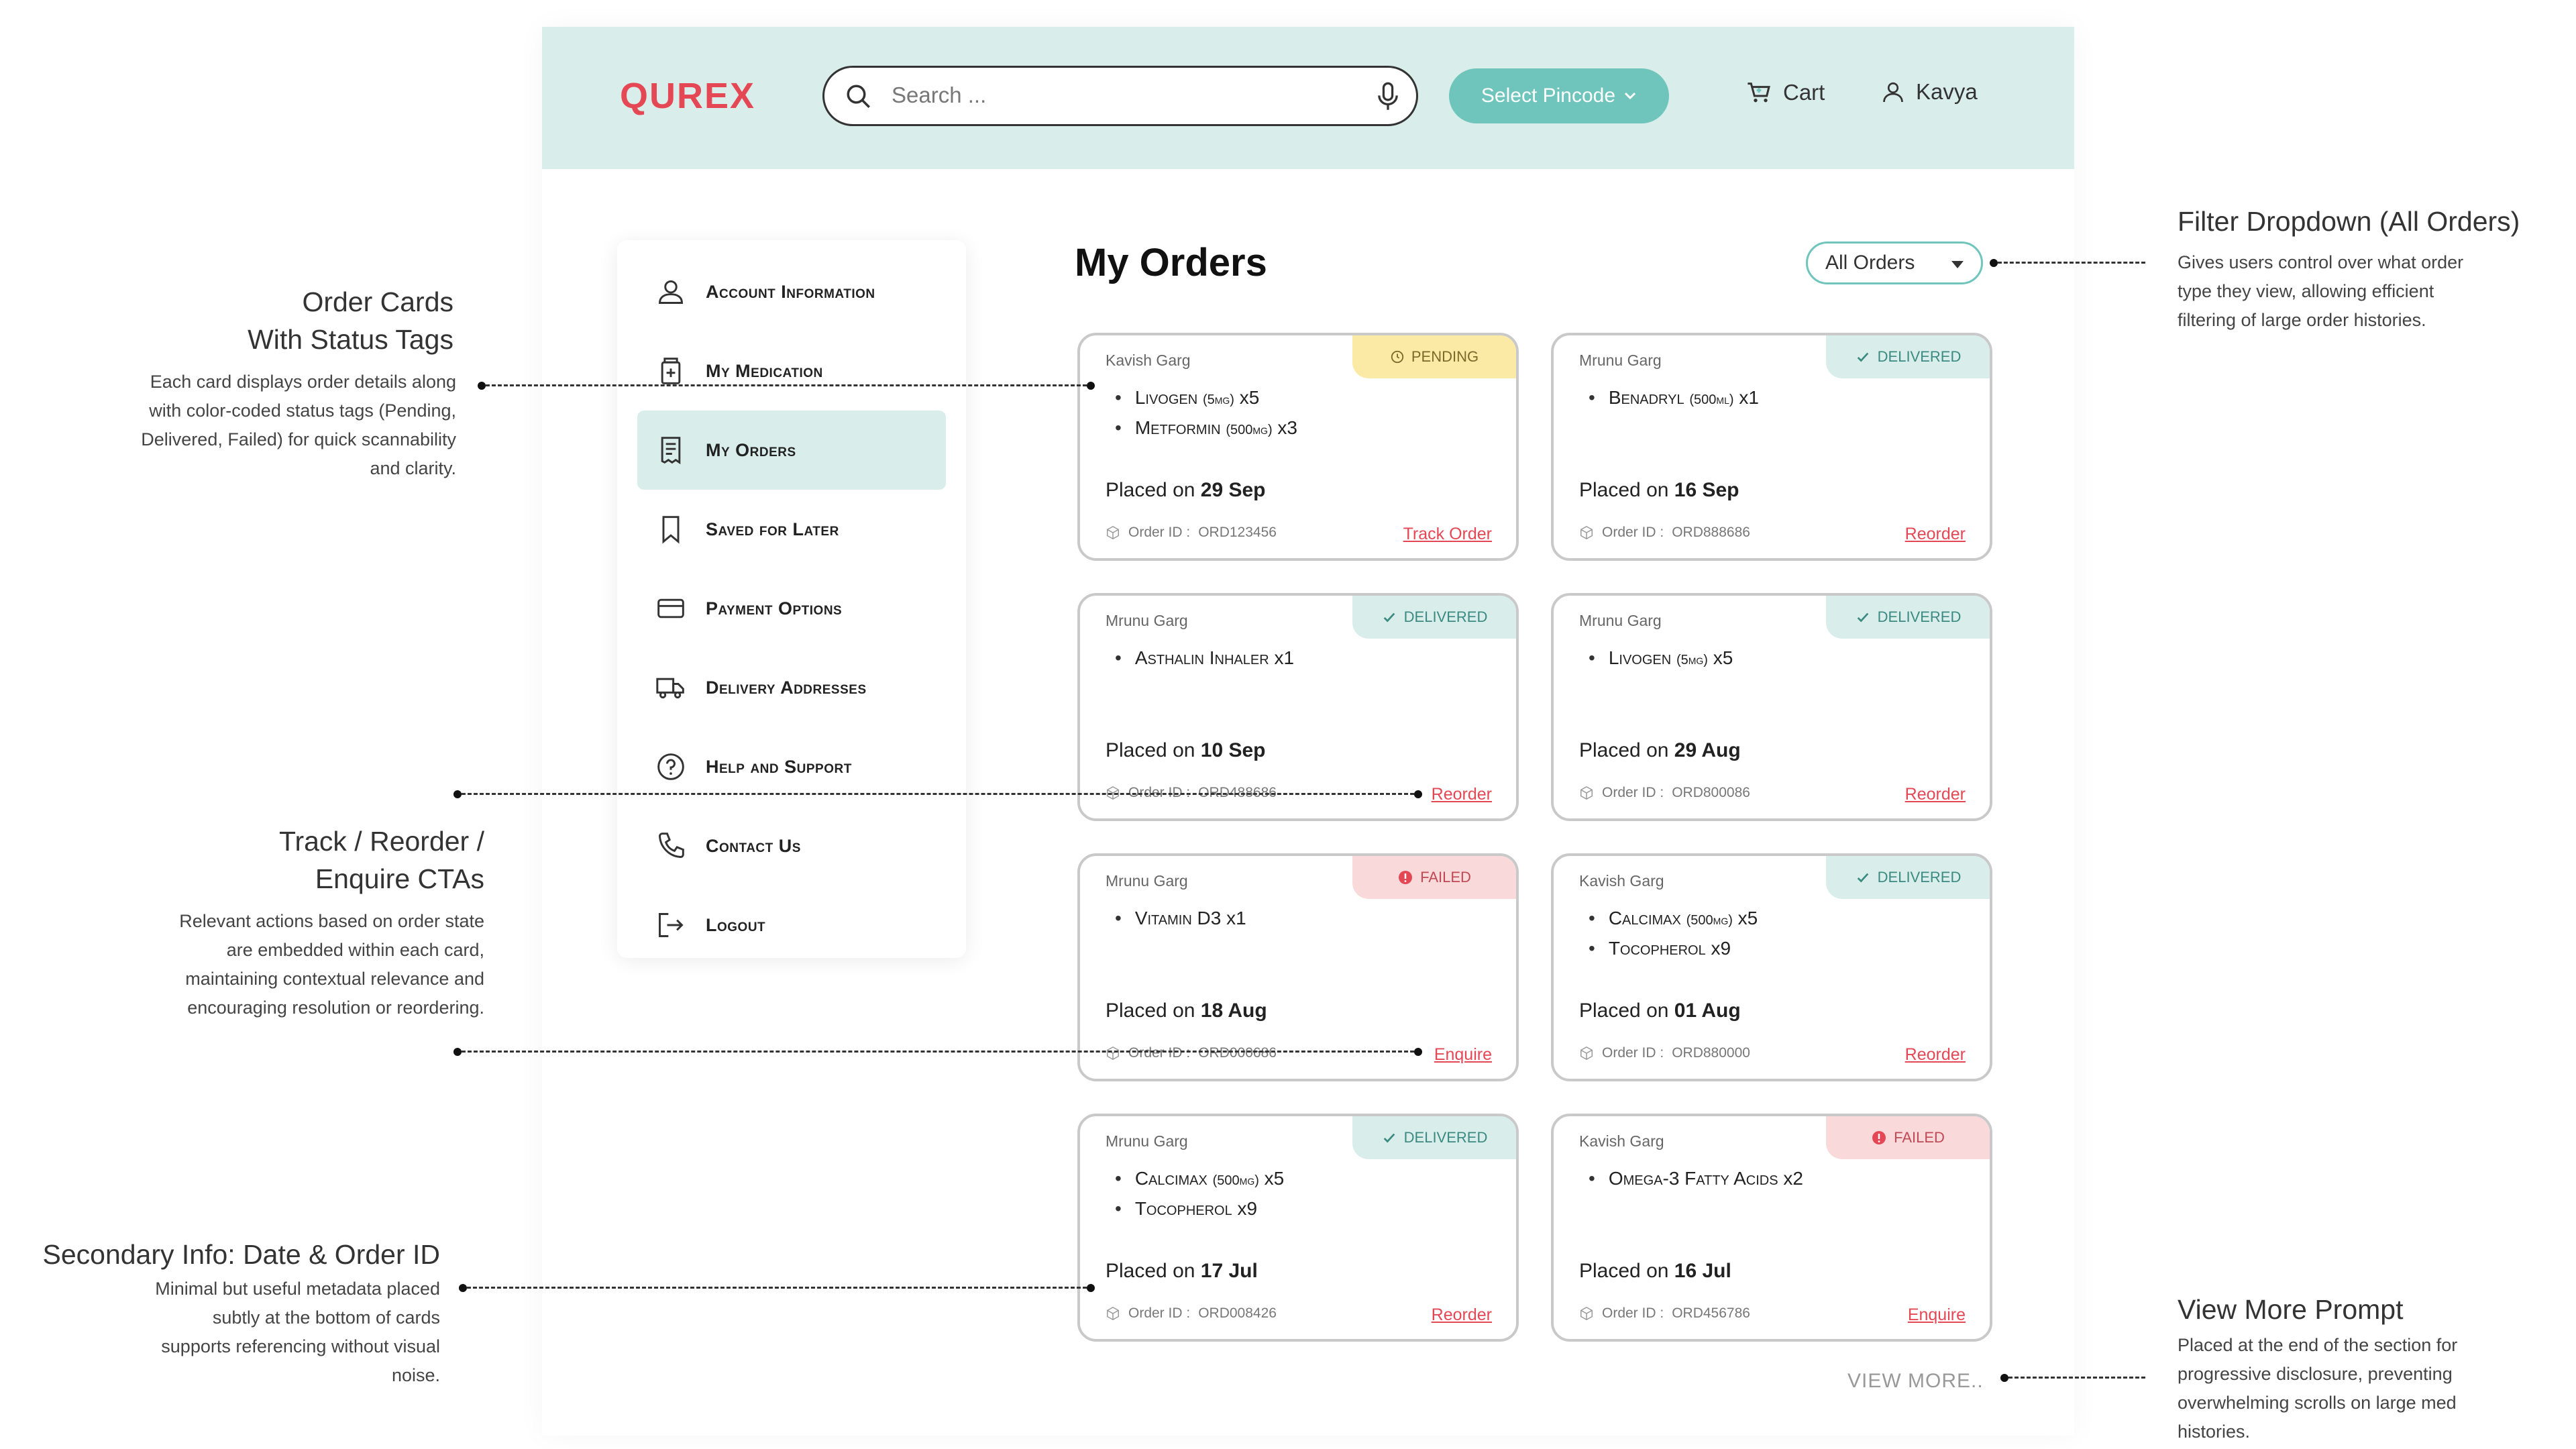 Image resolution: width=2576 pixels, height=1449 pixels. I want to click on annotation-line: Relevant actions based on order state, so click(331, 921).